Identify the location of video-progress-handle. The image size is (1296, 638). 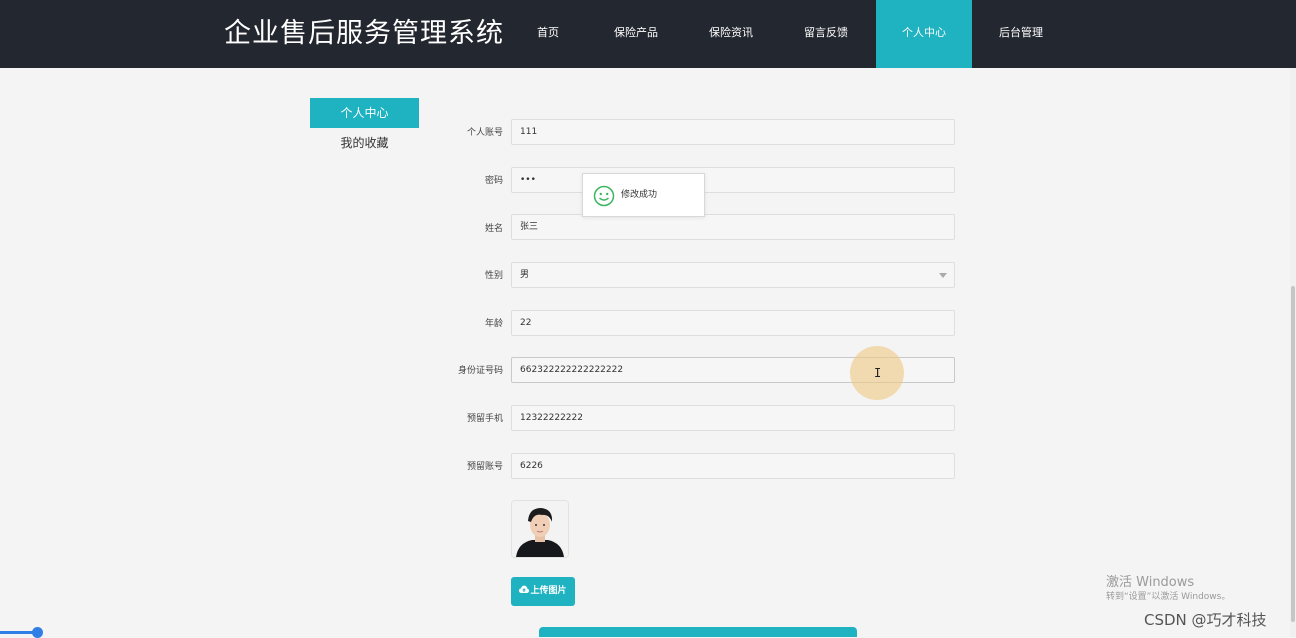
(37, 632).